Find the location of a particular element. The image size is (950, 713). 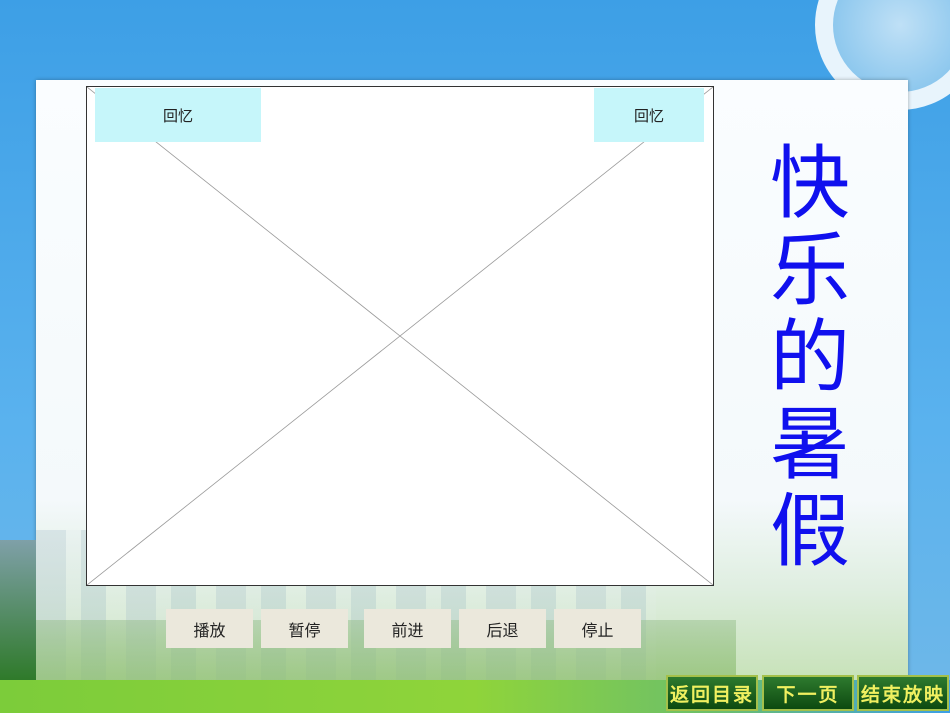

recall-button-left: 回忆 is located at coordinates (178, 115).